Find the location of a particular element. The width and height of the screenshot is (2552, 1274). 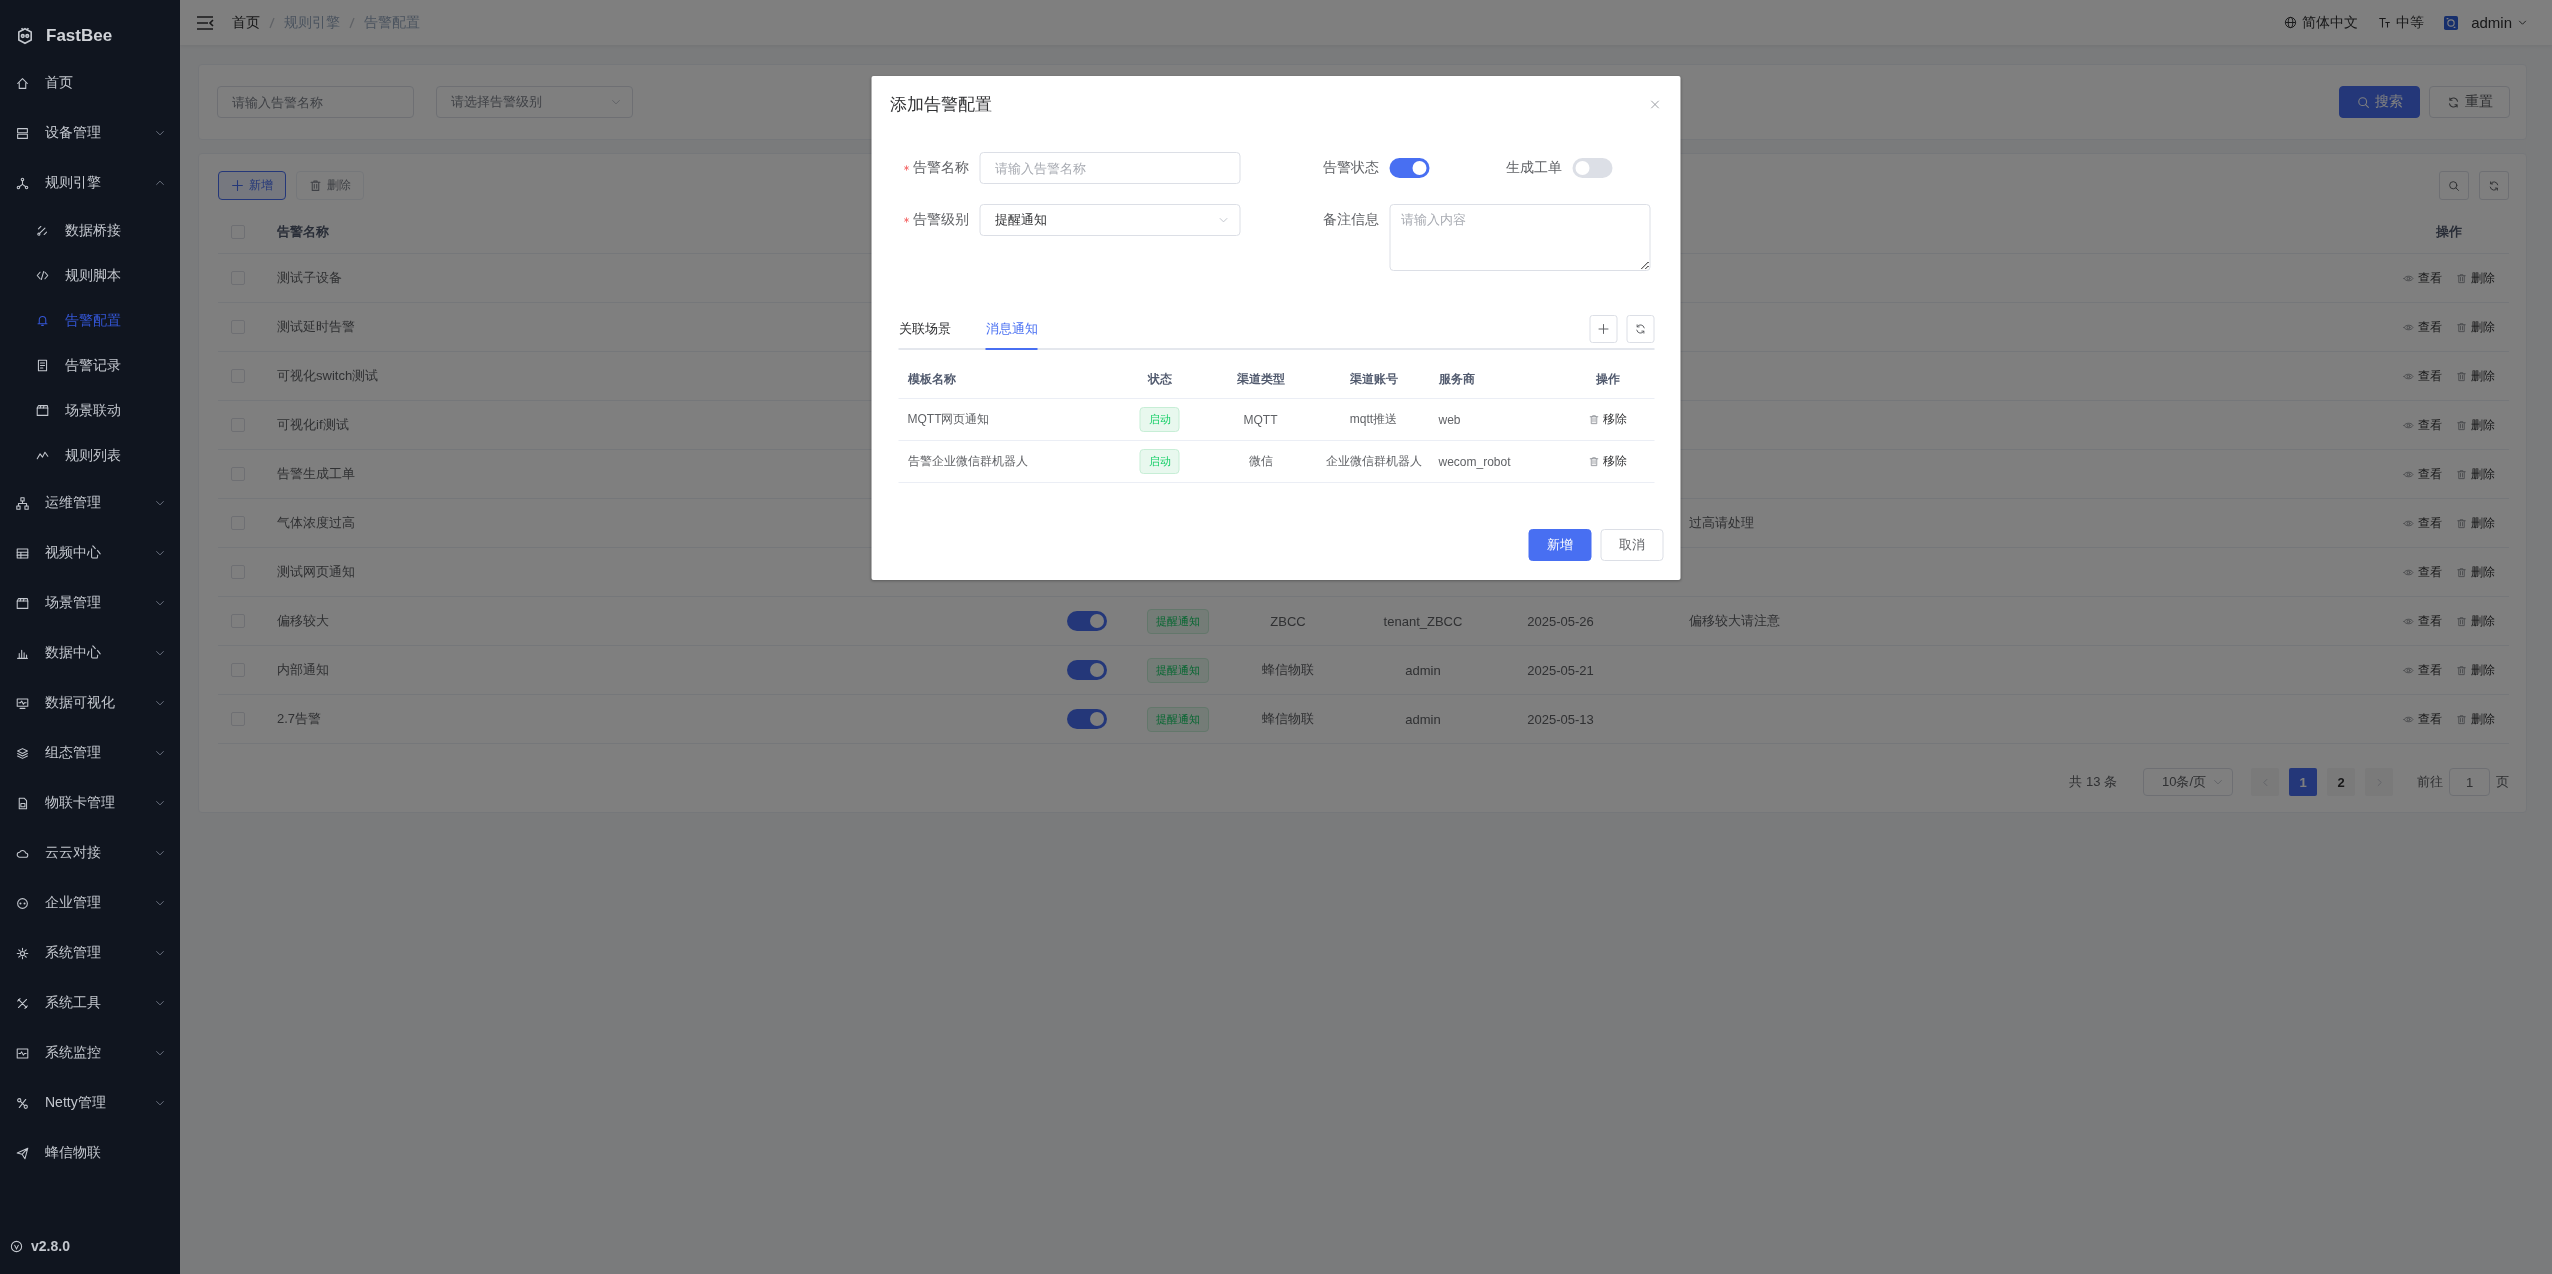

network-icon is located at coordinates (22, 1103).